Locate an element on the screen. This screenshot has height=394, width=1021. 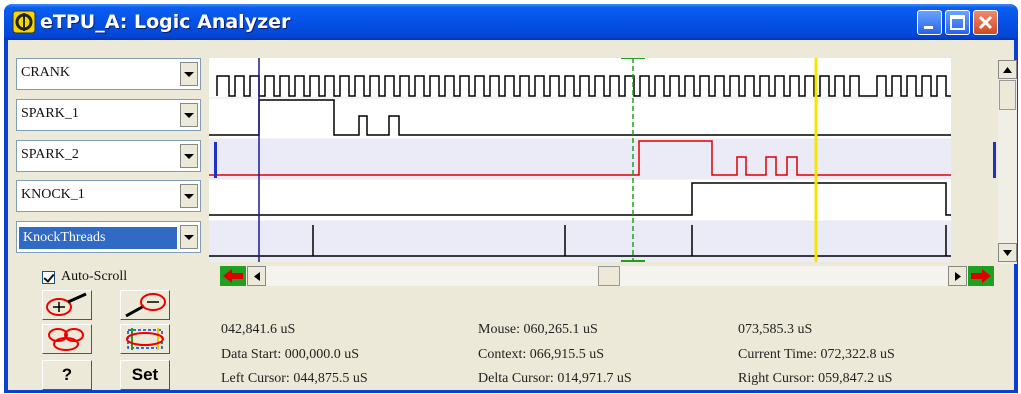
zoom-fit-icon is located at coordinates (66, 339).